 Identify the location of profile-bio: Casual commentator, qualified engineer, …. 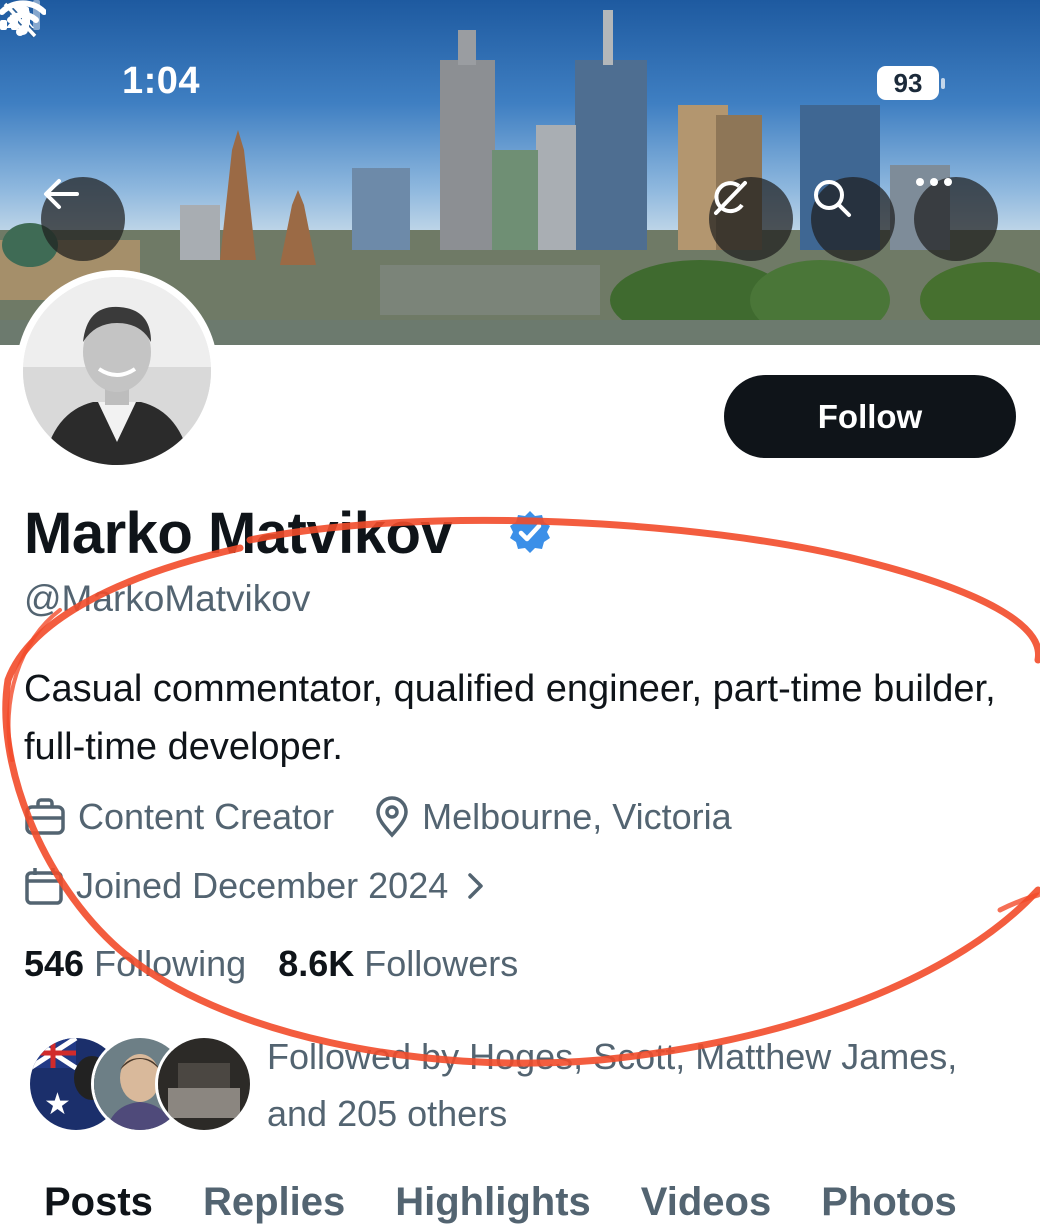
(510, 718).